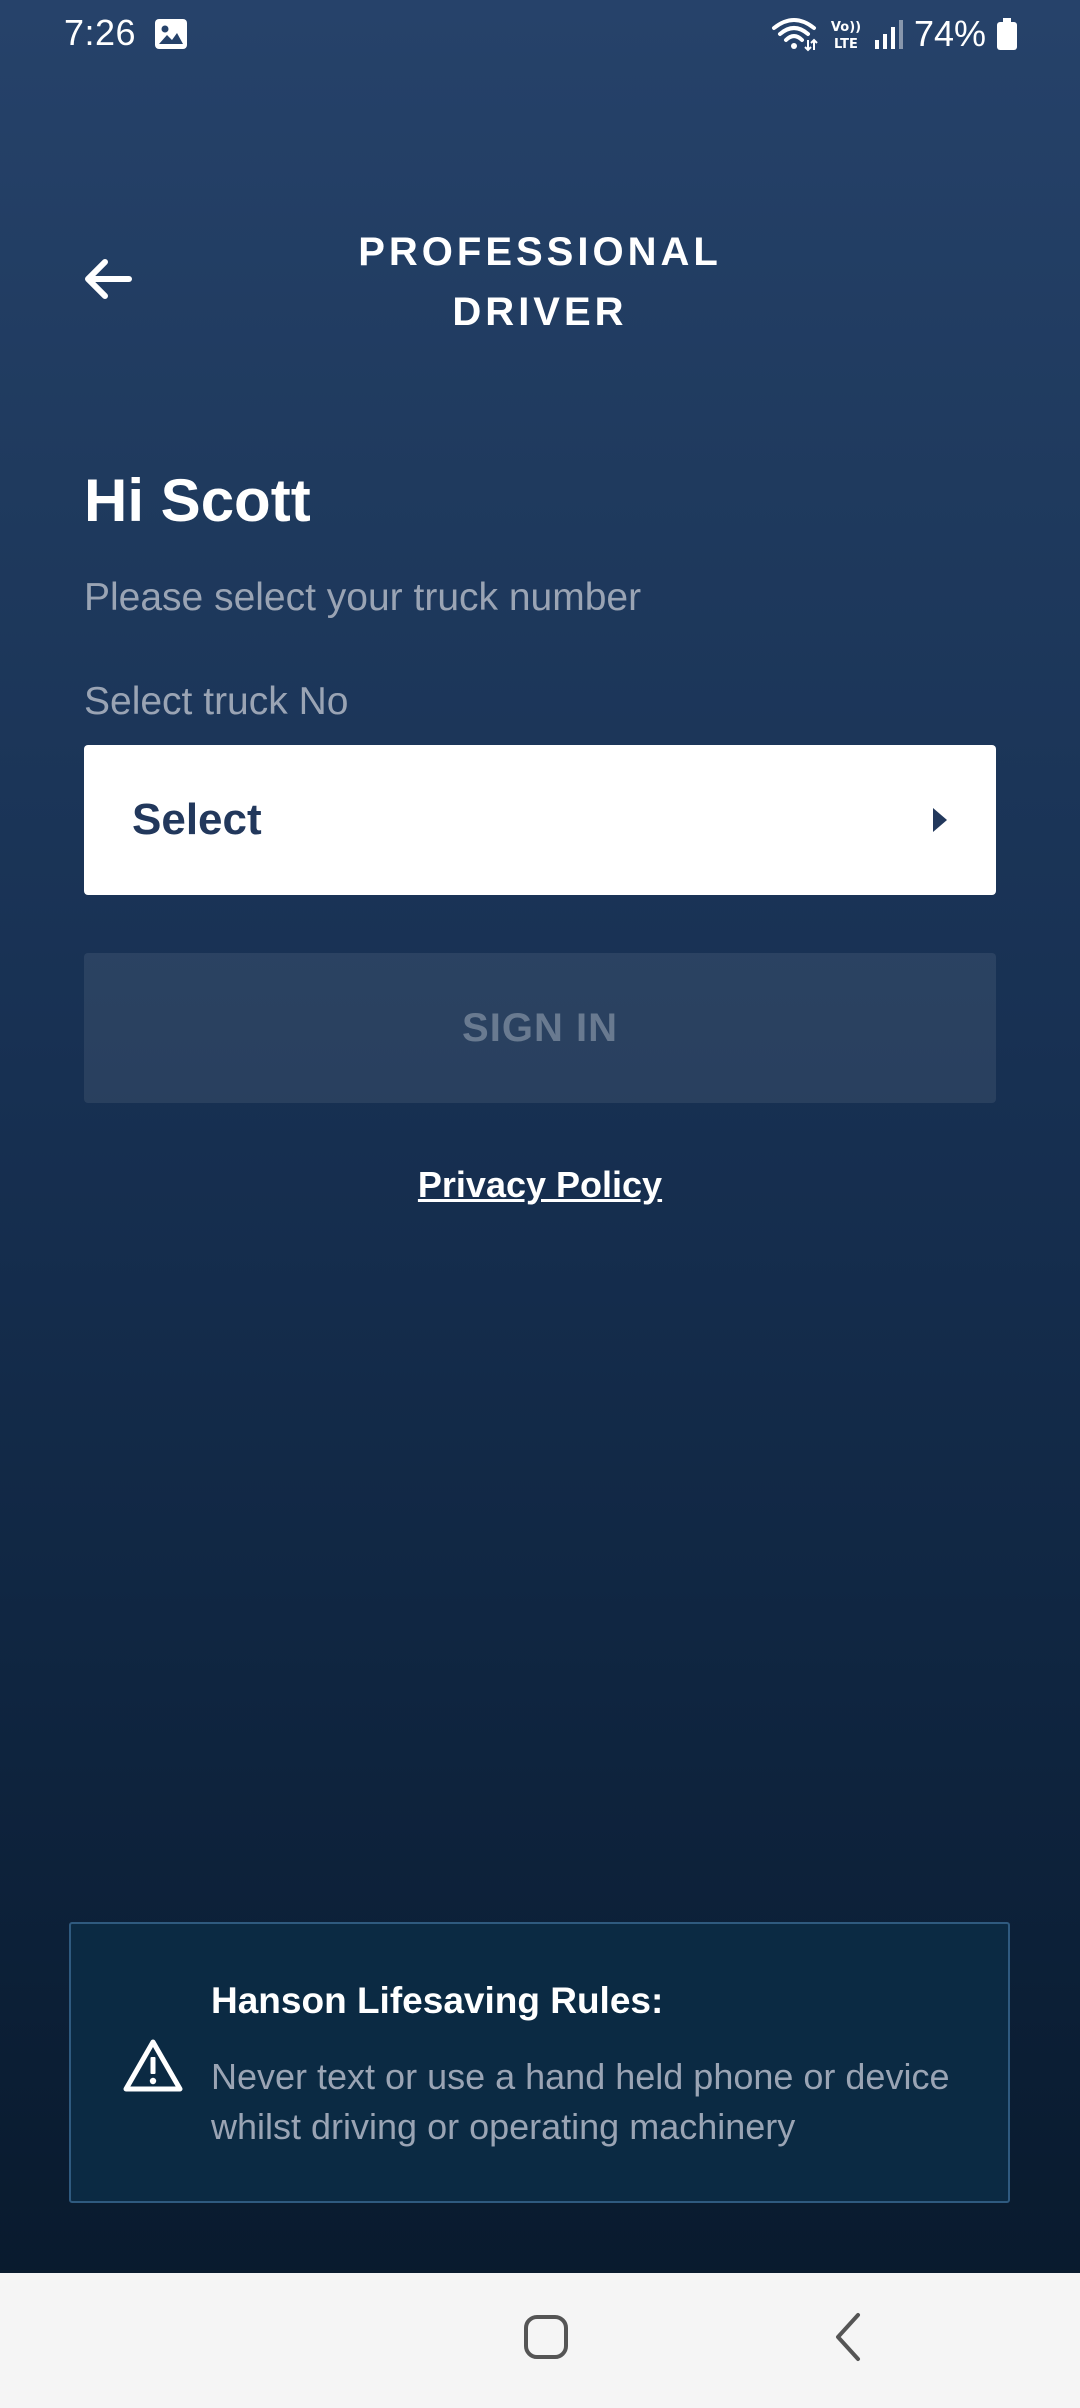  I want to click on wifi-icon, so click(794, 35).